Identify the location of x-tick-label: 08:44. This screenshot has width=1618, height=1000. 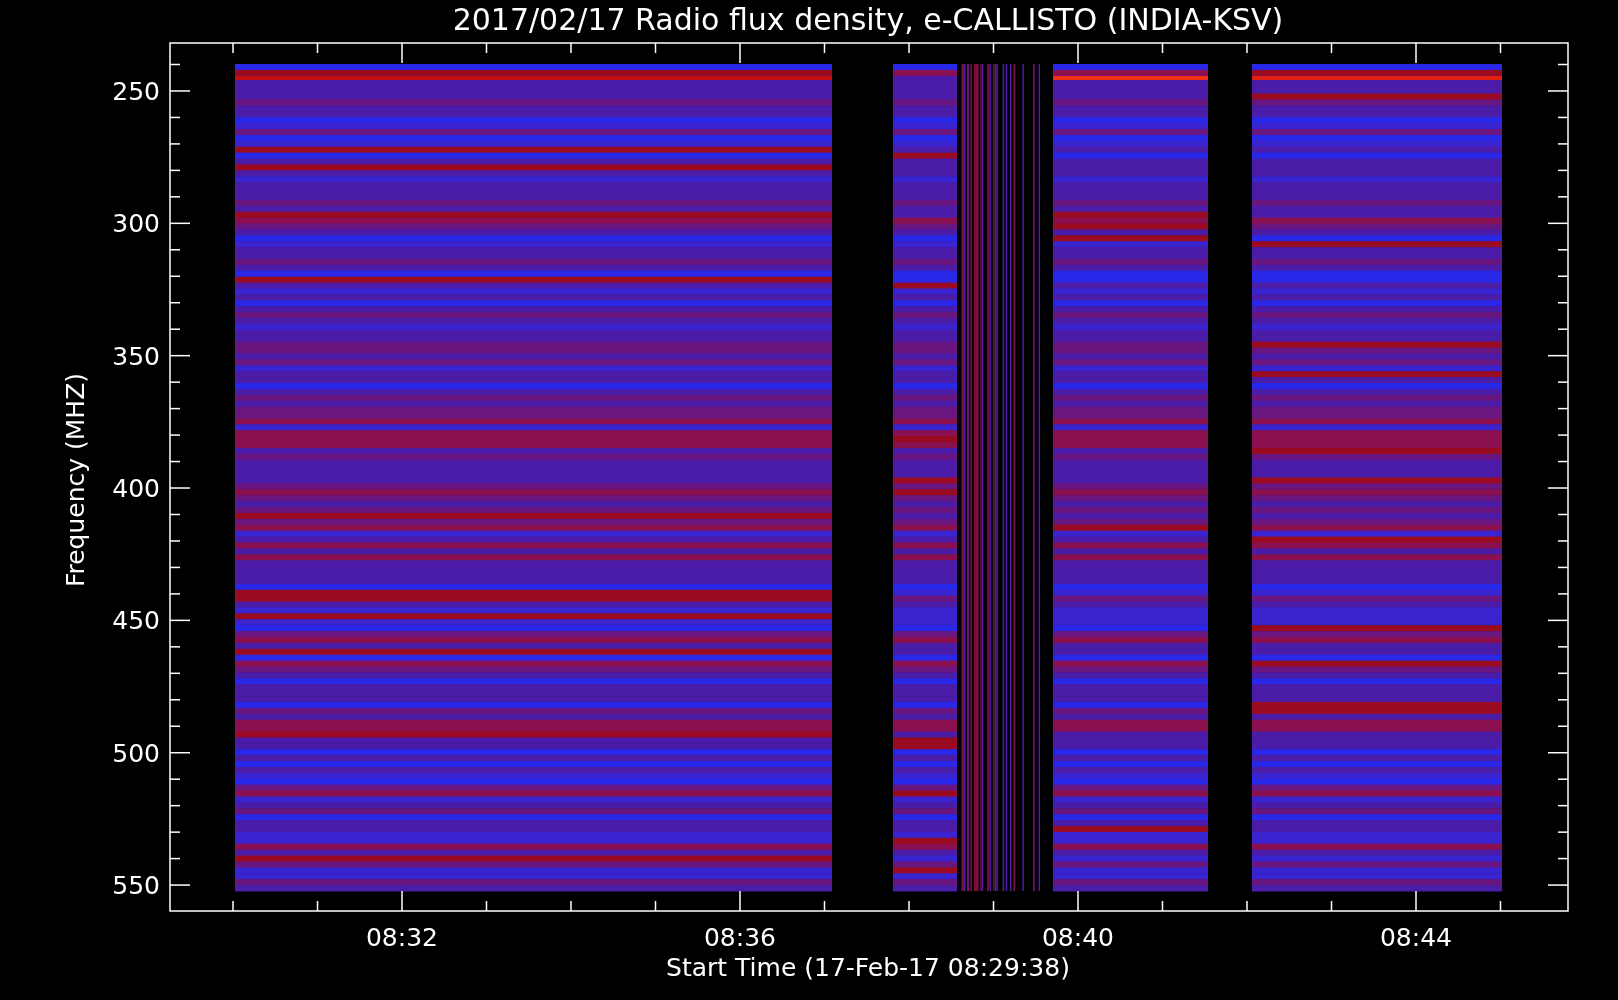
(1416, 937).